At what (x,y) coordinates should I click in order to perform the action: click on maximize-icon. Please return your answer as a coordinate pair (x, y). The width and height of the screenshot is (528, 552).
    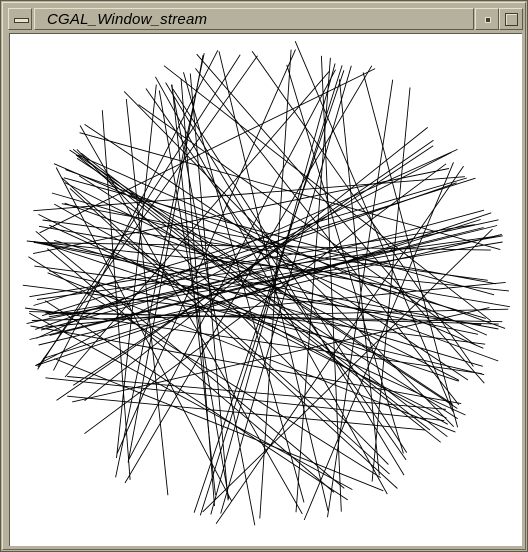
    Looking at the image, I should click on (511, 19).